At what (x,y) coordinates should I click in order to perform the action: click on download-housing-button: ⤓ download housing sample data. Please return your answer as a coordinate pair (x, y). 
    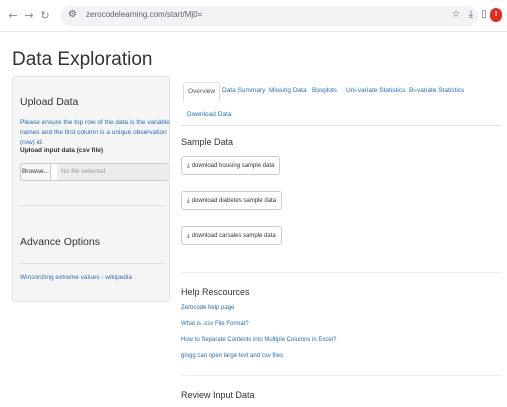
    Looking at the image, I should click on (231, 165).